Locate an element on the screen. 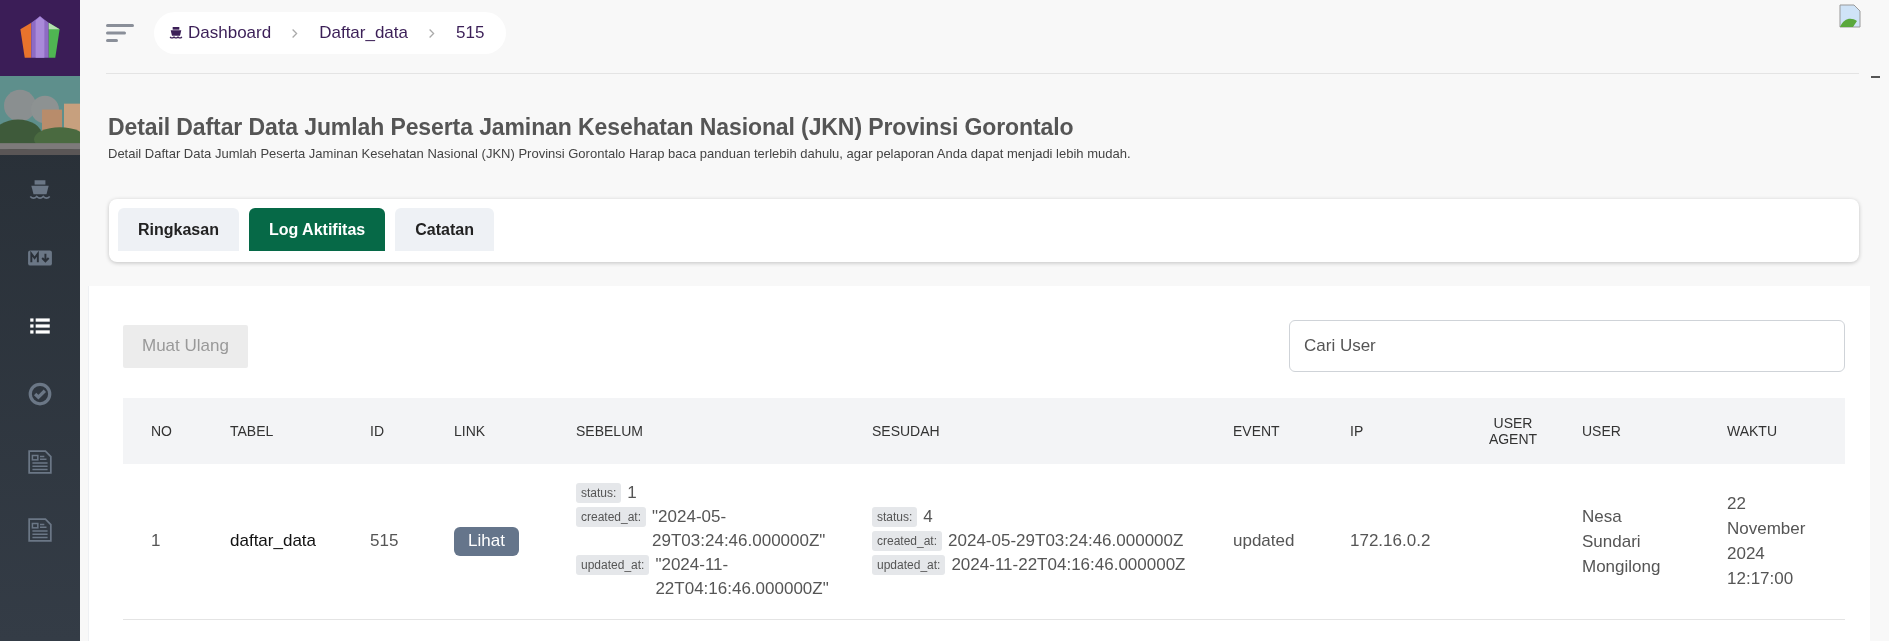  column-header: TABEL is located at coordinates (252, 431).